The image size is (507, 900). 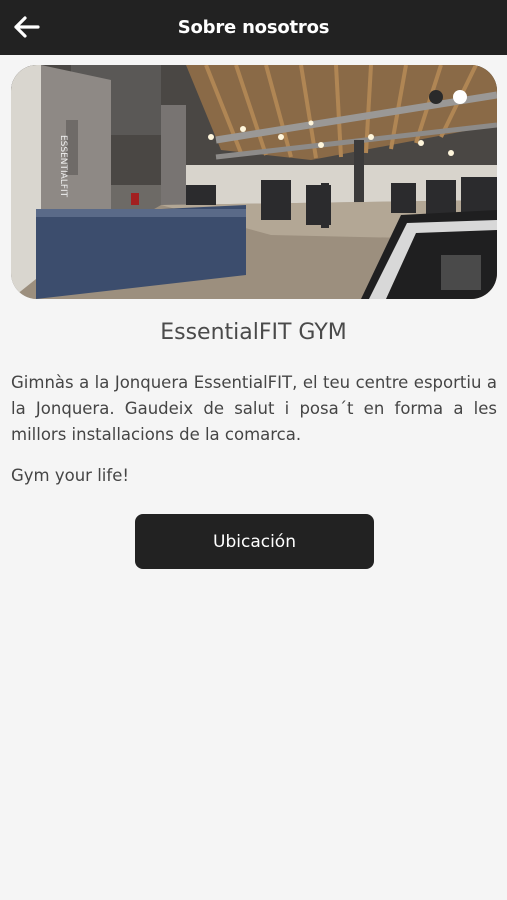 What do you see at coordinates (70, 475) in the screenshot?
I see `gym-slogan: Gym your life!` at bounding box center [70, 475].